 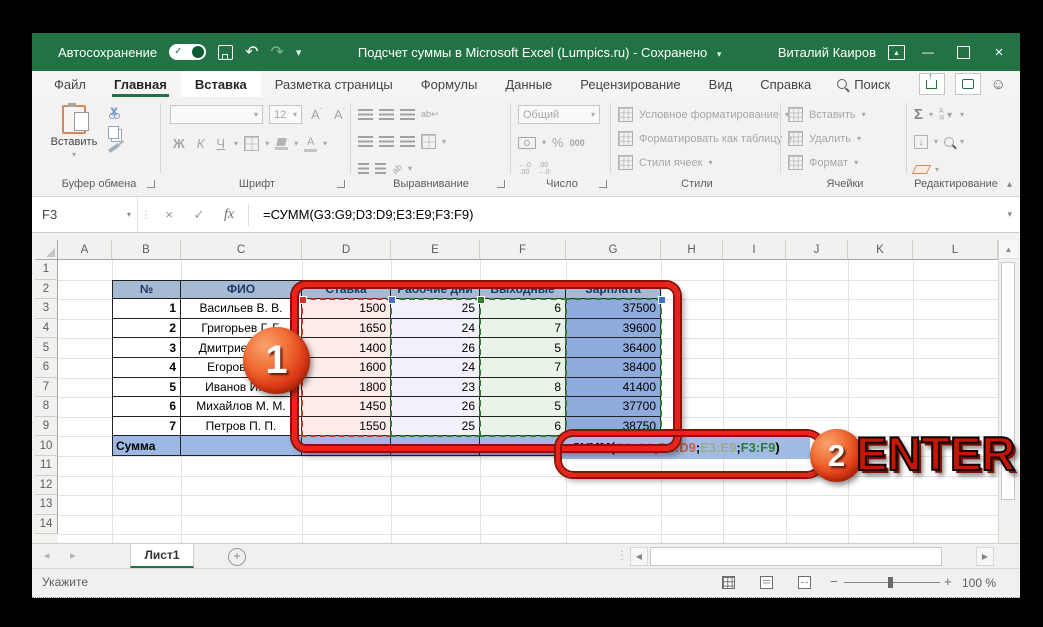 I want to click on table-header: ФИО, so click(x=241, y=289).